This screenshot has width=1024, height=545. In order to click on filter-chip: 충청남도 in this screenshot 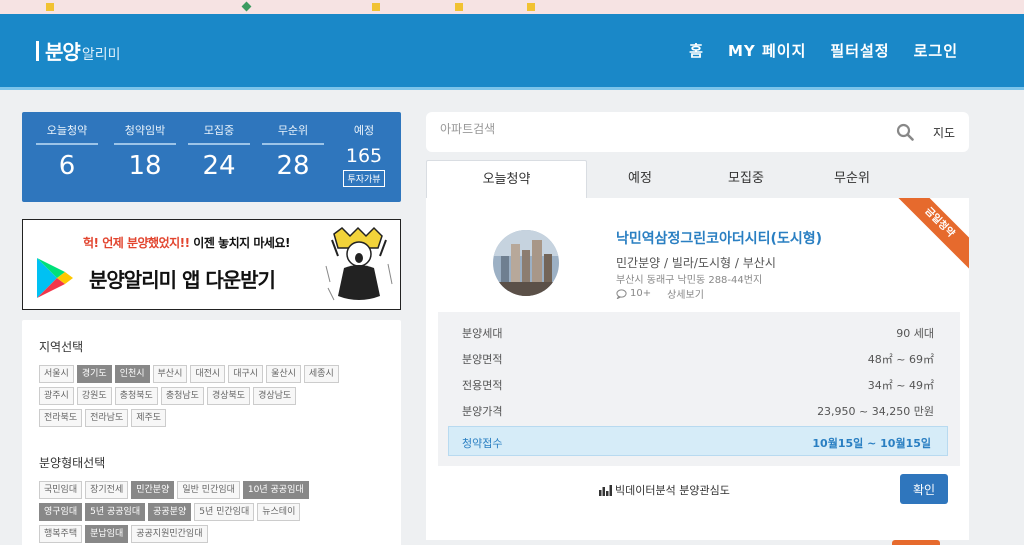, I will do `click(182, 396)`.